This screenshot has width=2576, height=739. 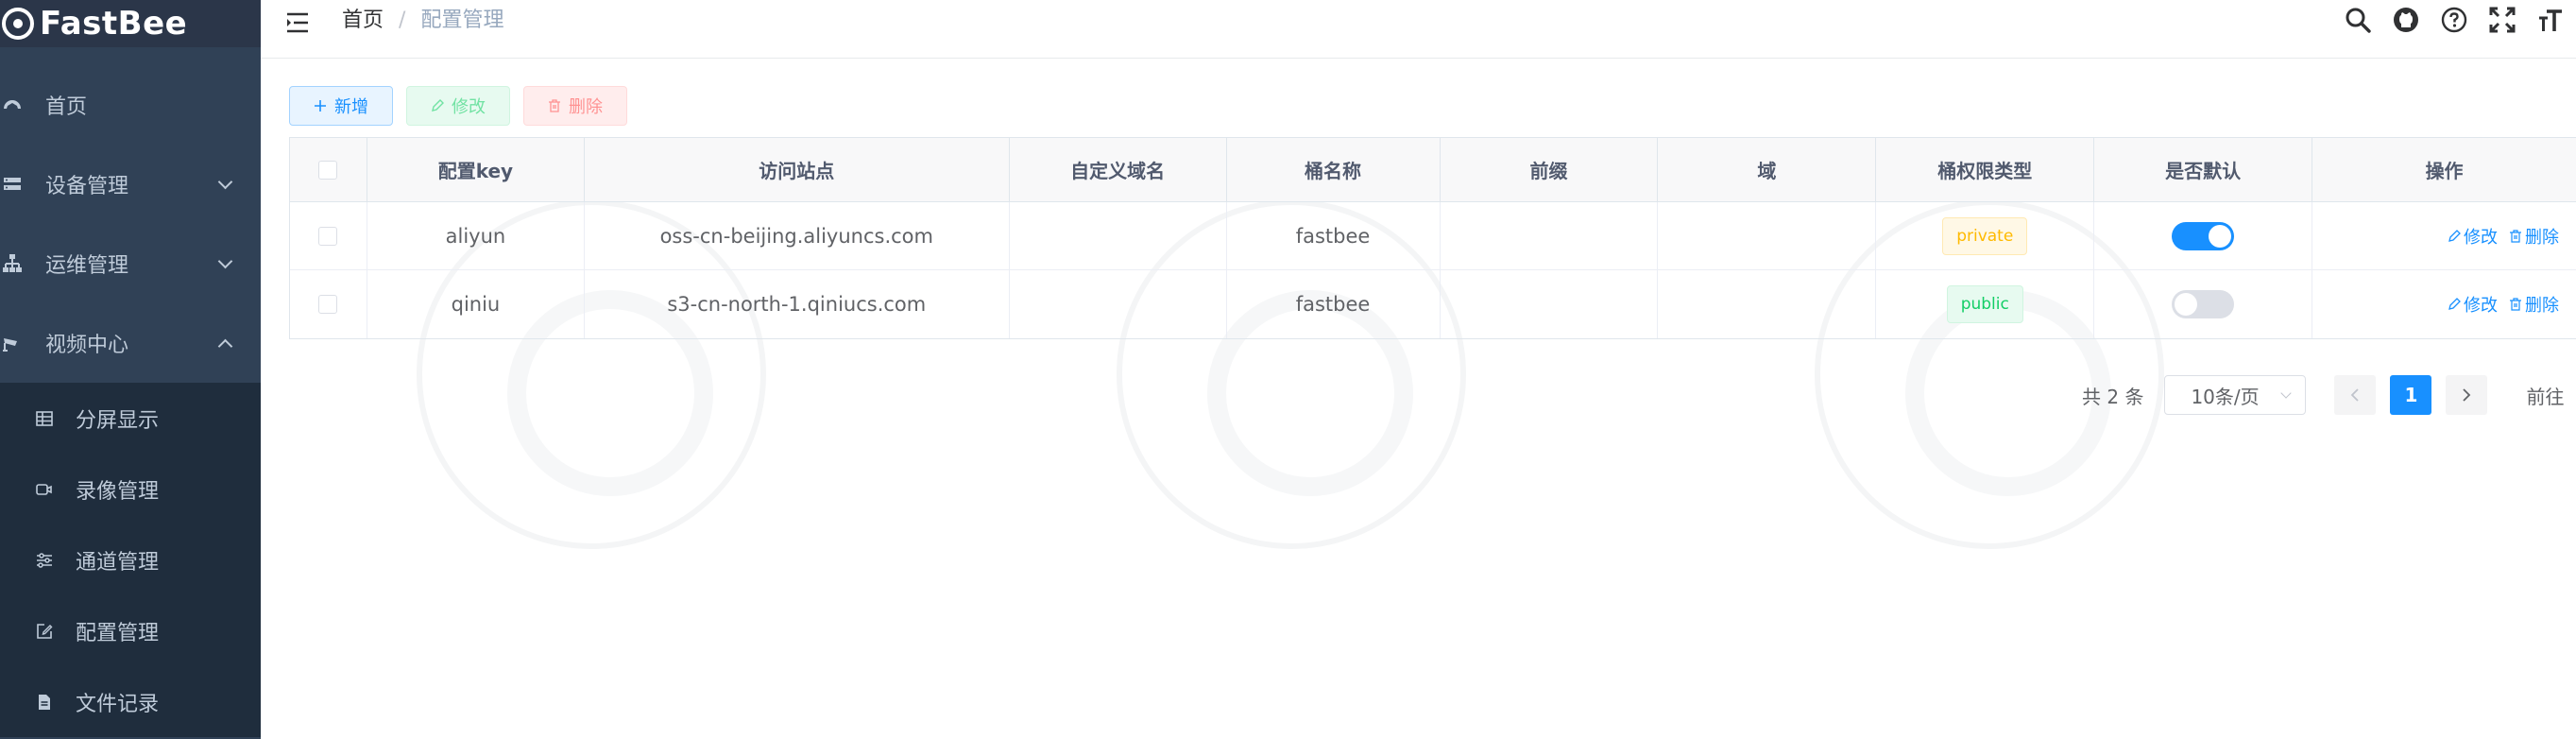 I want to click on pagination-total: 共 2 条, so click(x=2113, y=396).